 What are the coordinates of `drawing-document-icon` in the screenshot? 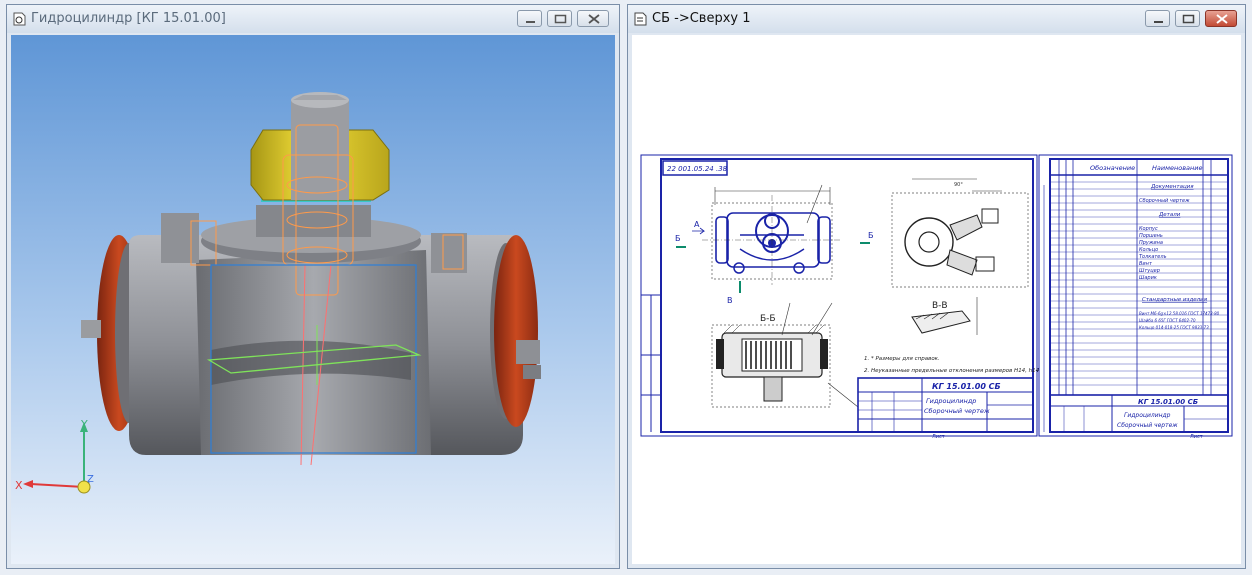 It's located at (640, 19).